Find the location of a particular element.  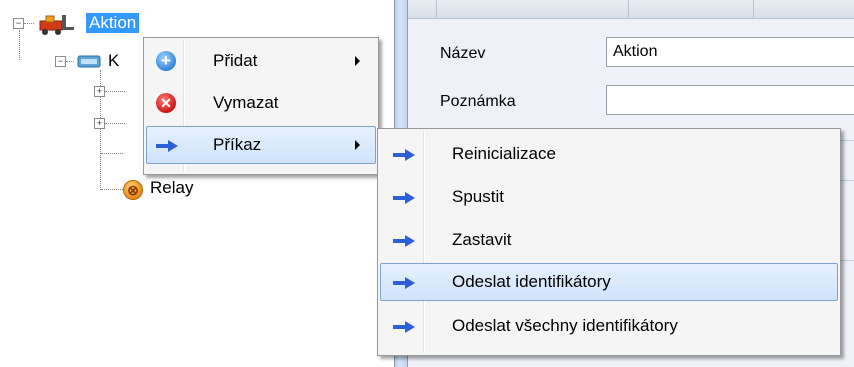

menu-item-delete: ✕ Vymazat is located at coordinates (261, 103).